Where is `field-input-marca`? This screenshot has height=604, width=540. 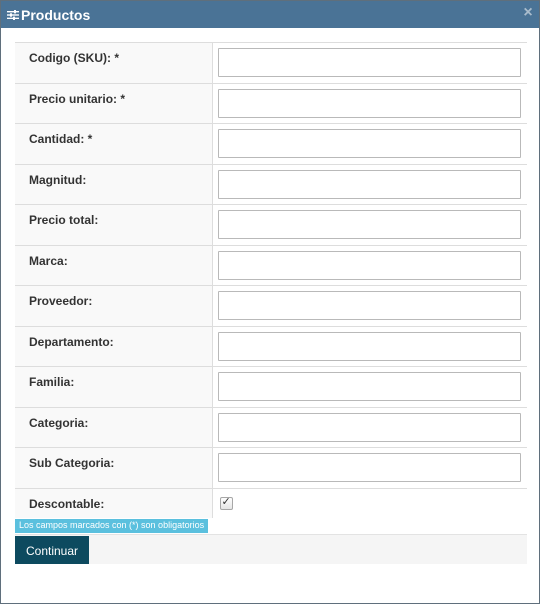 field-input-marca is located at coordinates (369, 265).